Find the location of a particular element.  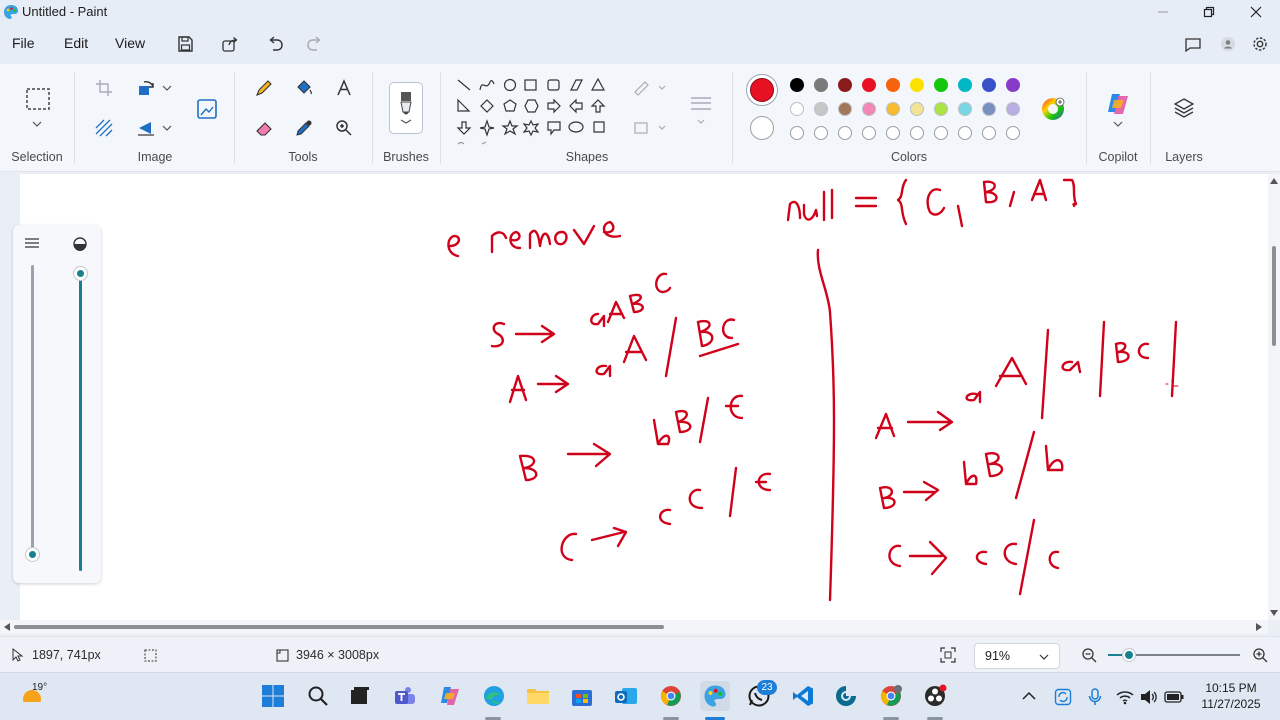

file-explorer-app is located at coordinates (538, 696).